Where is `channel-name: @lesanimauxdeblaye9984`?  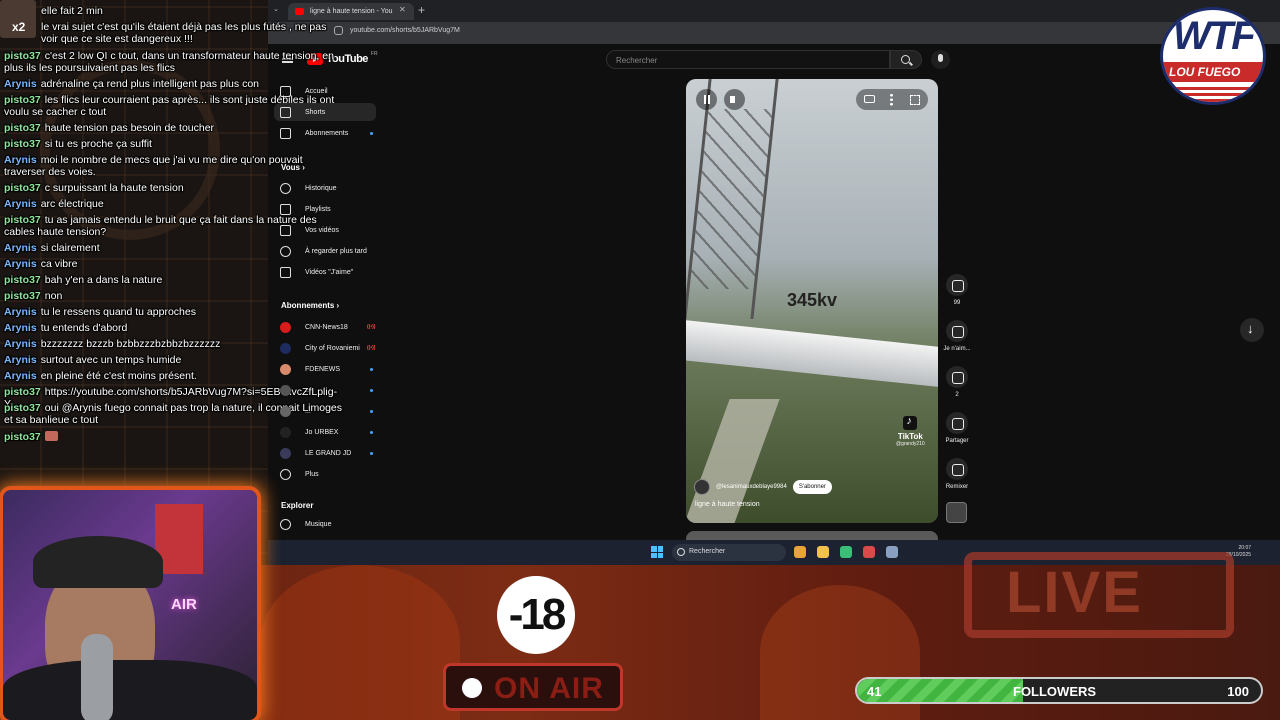 channel-name: @lesanimauxdeblaye9984 is located at coordinates (751, 487).